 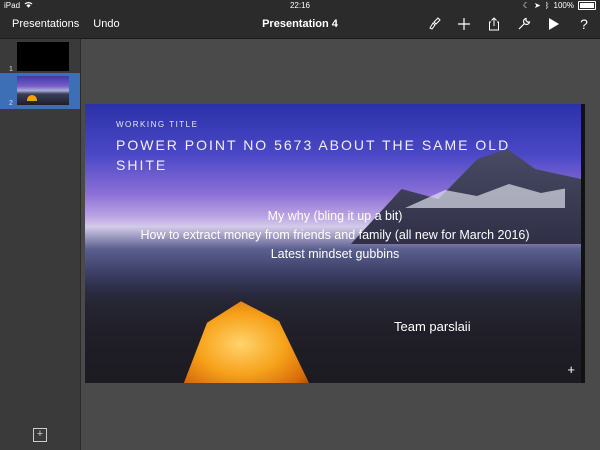 I want to click on slide-thumbnail-row-1: 1, so click(x=40, y=57).